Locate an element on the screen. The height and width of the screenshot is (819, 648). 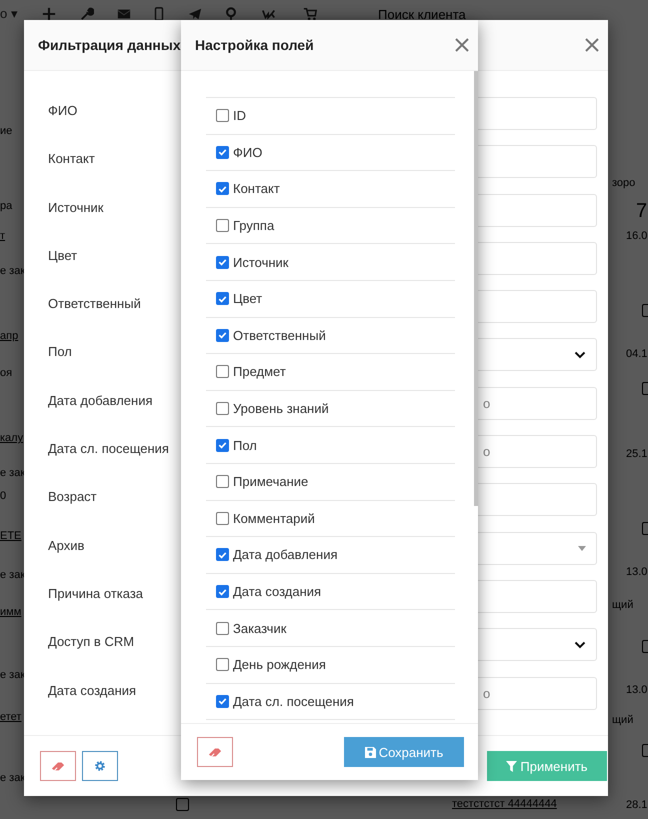
field-label: Доступ в CRM is located at coordinates (91, 642).